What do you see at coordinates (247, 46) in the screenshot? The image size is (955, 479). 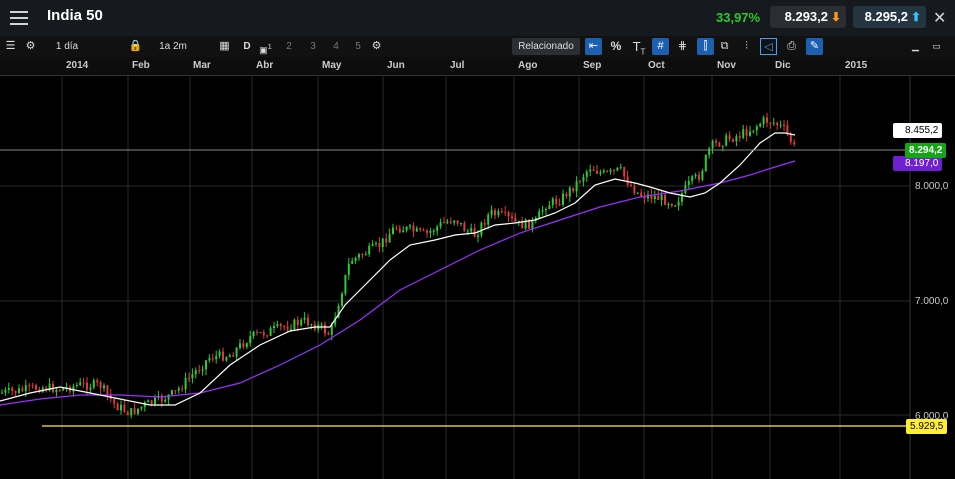 I see `d-button: D` at bounding box center [247, 46].